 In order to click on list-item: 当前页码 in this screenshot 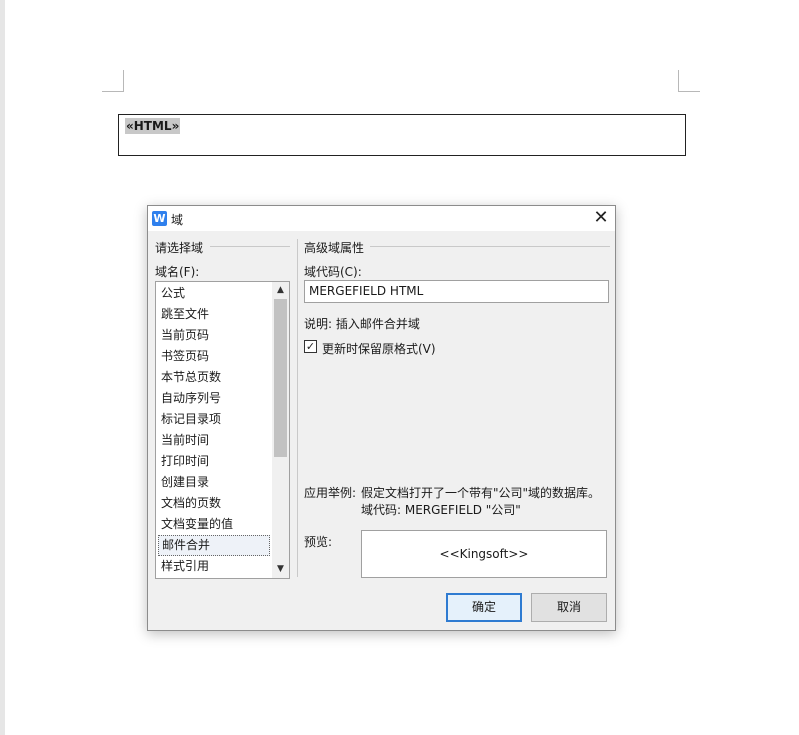, I will do `click(214, 335)`.